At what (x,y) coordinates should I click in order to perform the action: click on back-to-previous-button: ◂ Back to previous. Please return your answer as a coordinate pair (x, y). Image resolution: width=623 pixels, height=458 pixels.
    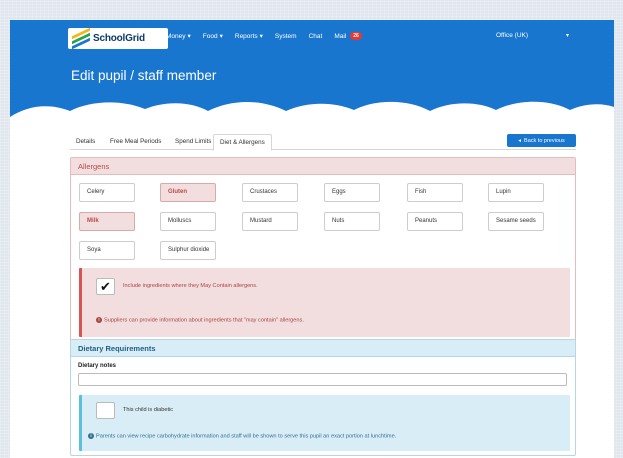
    Looking at the image, I should click on (541, 140).